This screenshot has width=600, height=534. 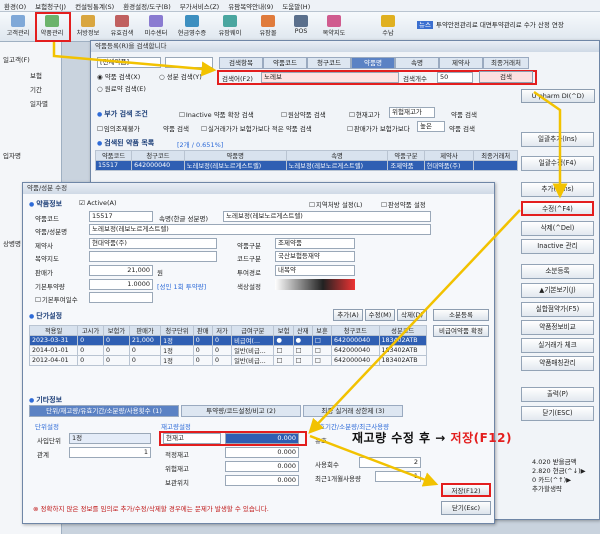 What do you see at coordinates (414, 321) in the screenshot?
I see `arrow-edit-to-stock` at bounding box center [414, 321].